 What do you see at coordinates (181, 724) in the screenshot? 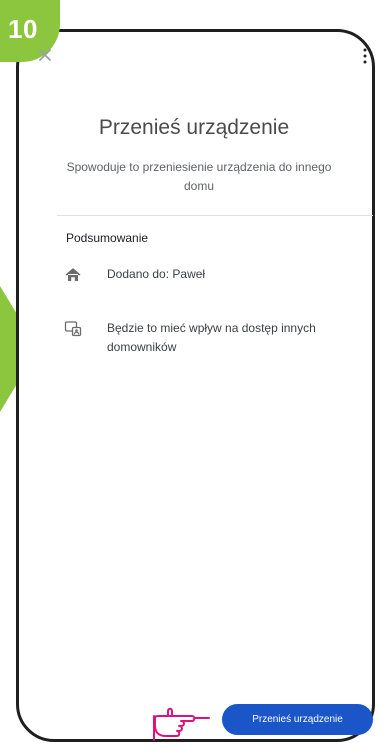
I see `pointing-hand-icon` at bounding box center [181, 724].